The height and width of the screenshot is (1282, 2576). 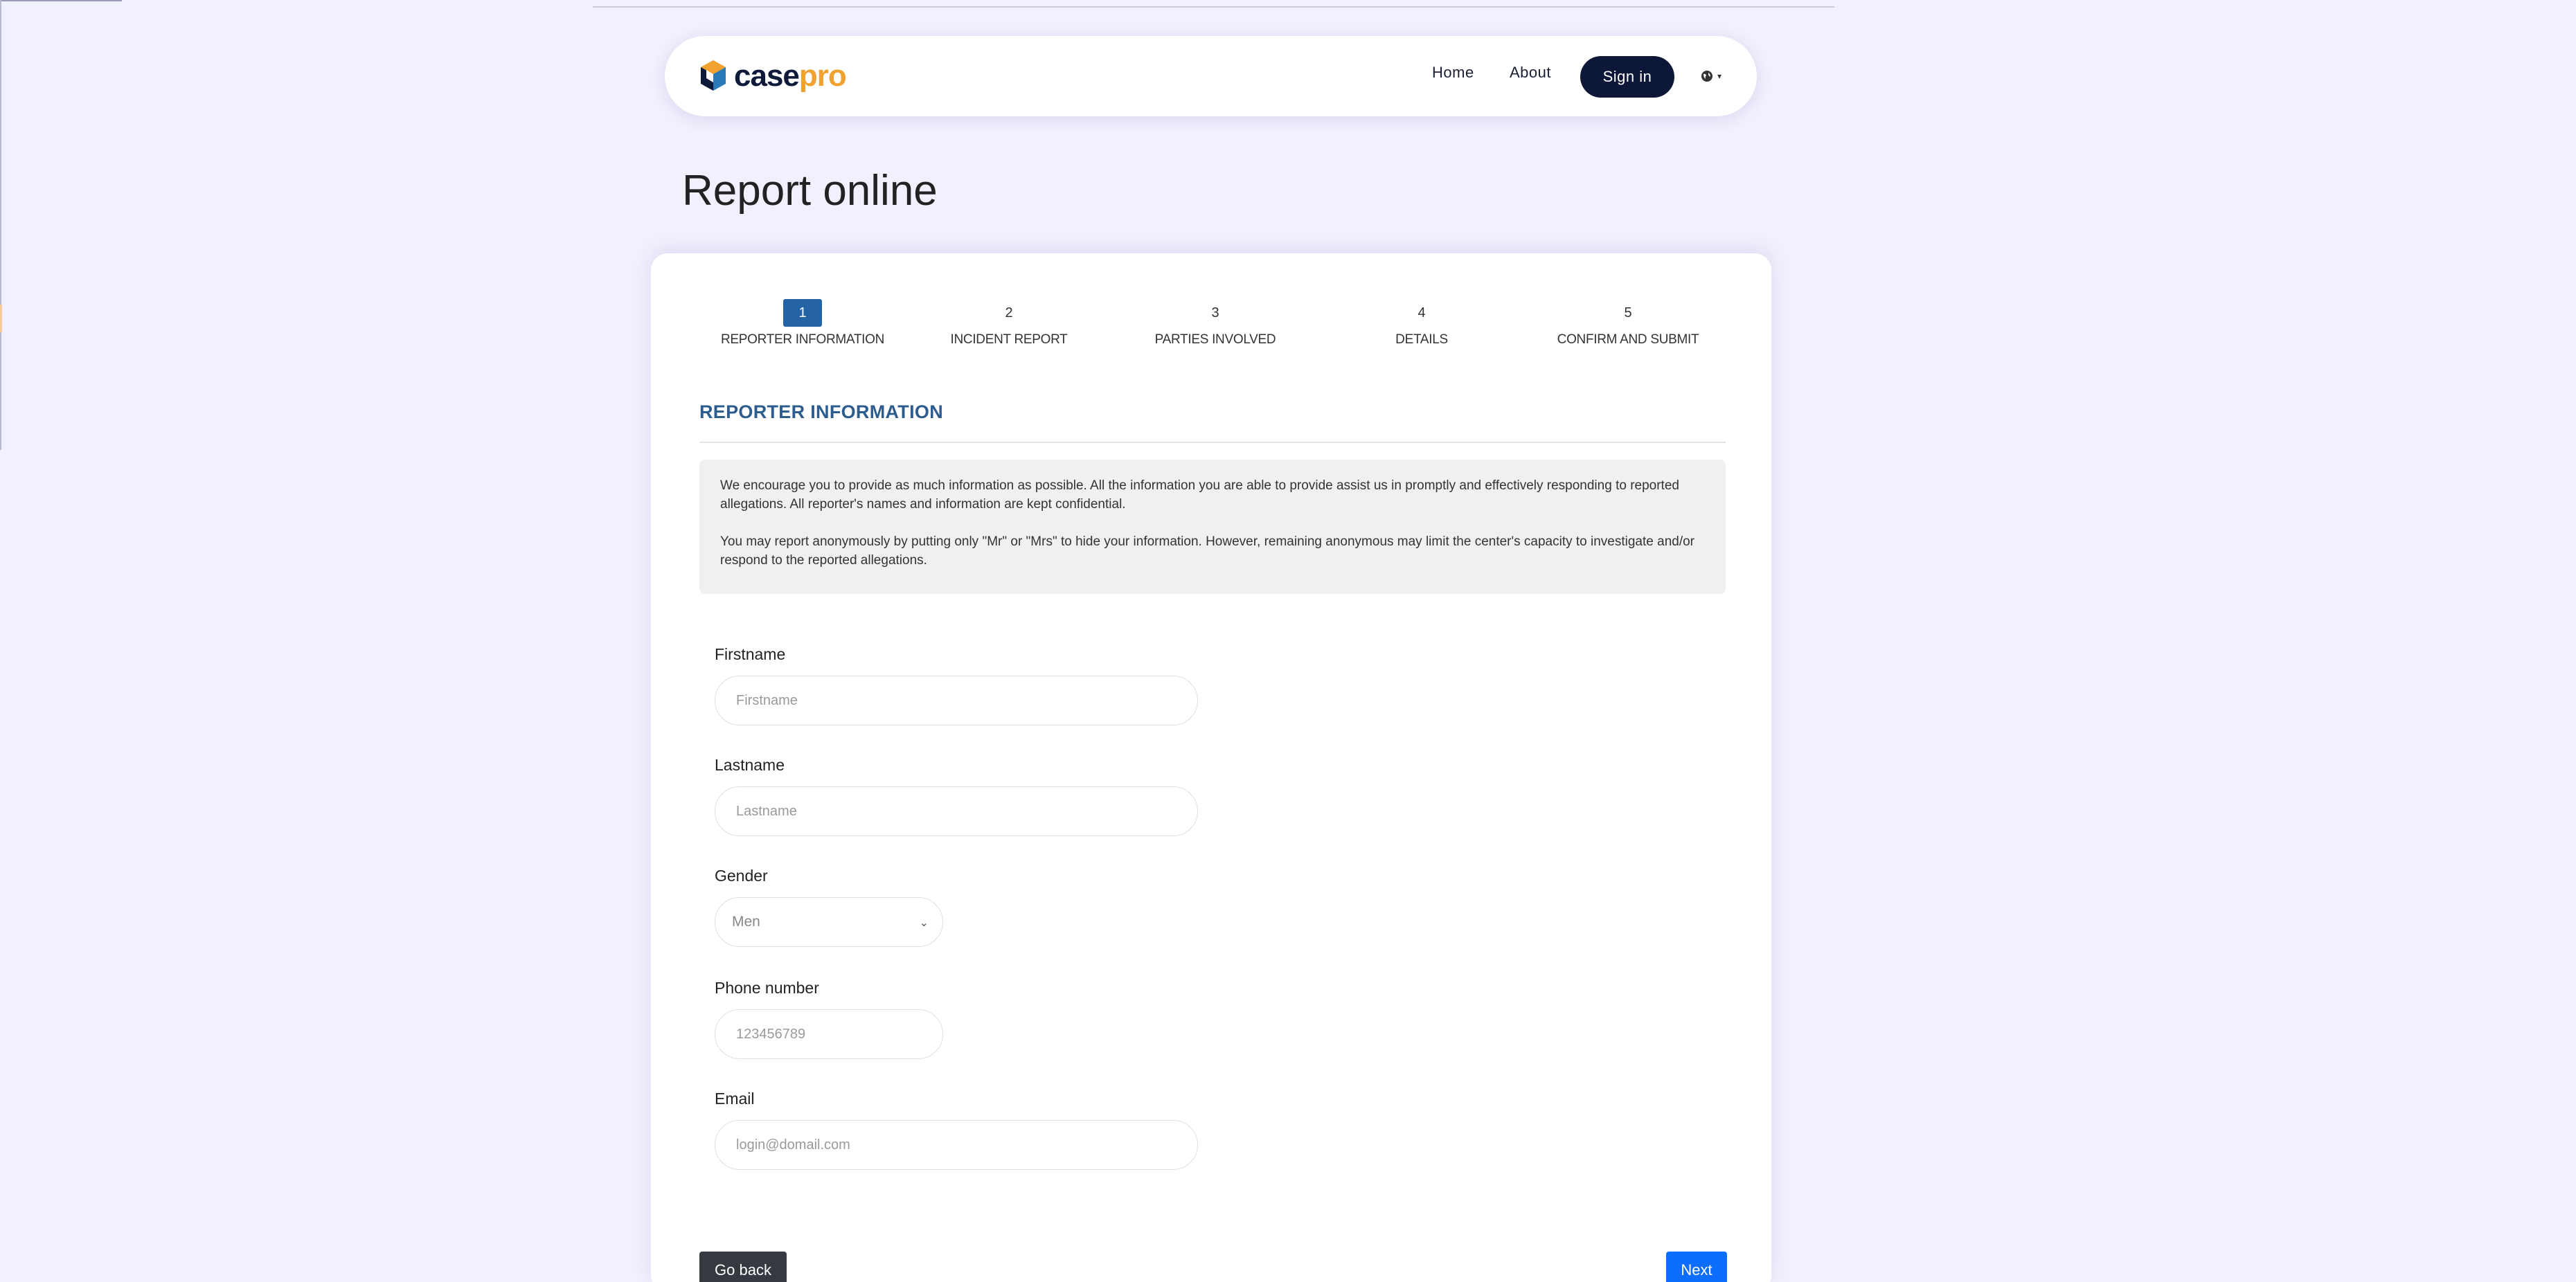 What do you see at coordinates (810, 191) in the screenshot?
I see `page-title: Report online` at bounding box center [810, 191].